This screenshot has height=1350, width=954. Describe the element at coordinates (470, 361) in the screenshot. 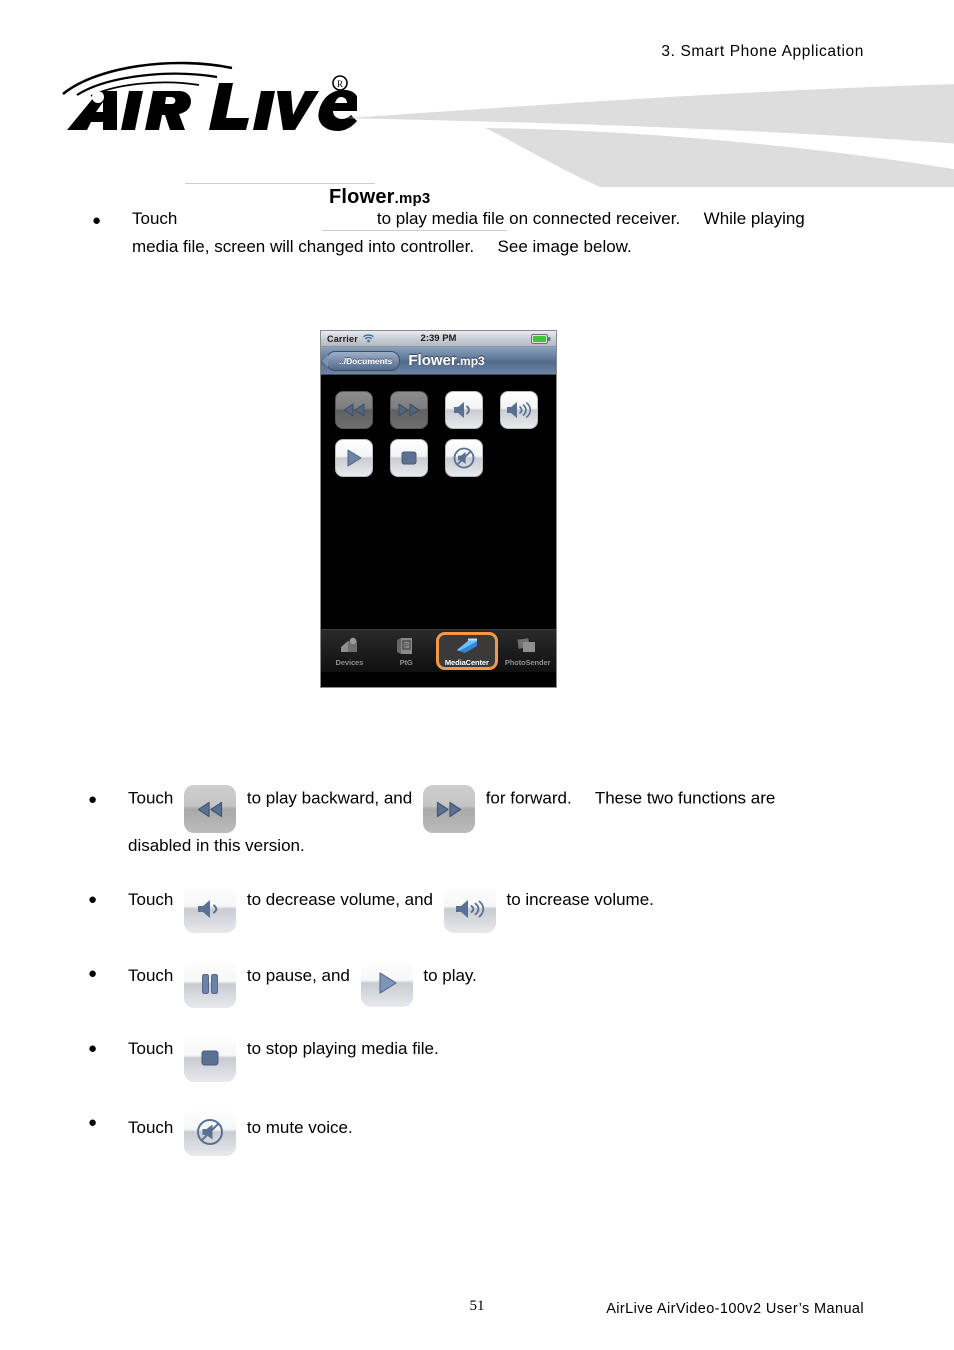

I see `nav-title-ext: .mp3` at that location.